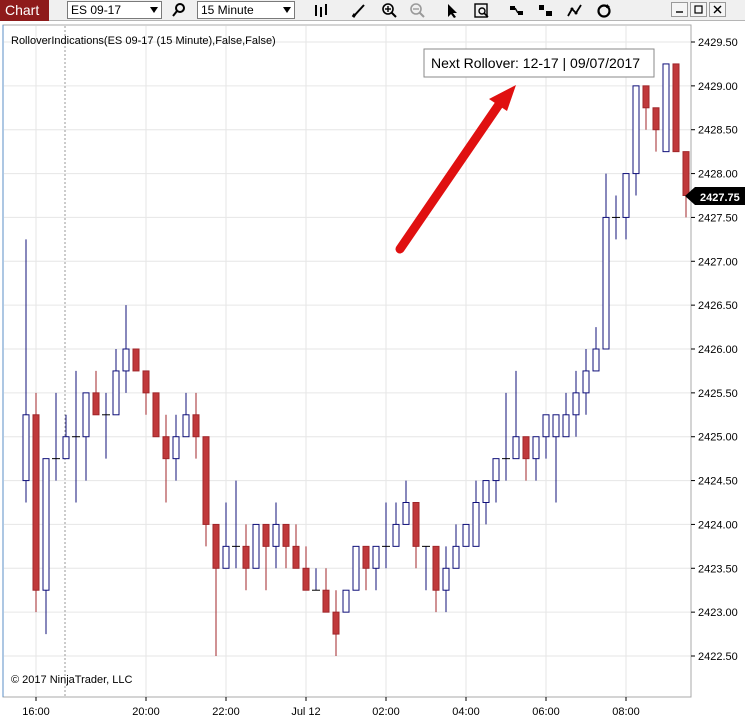  Describe the element at coordinates (146, 712) in the screenshot. I see `x-tick-label: 20:00` at that location.